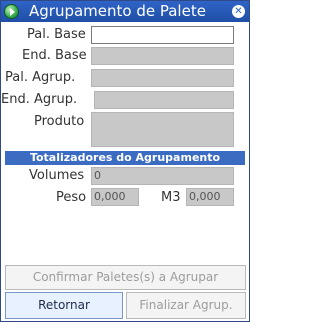  I want to click on end-agrup-label: End. Agrup., so click(39, 99).